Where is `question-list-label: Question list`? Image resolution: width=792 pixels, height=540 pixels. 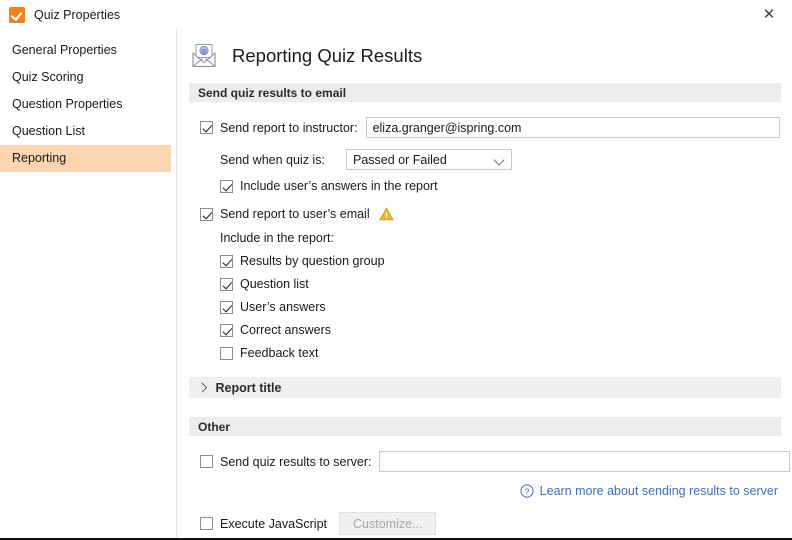 question-list-label: Question list is located at coordinates (274, 284).